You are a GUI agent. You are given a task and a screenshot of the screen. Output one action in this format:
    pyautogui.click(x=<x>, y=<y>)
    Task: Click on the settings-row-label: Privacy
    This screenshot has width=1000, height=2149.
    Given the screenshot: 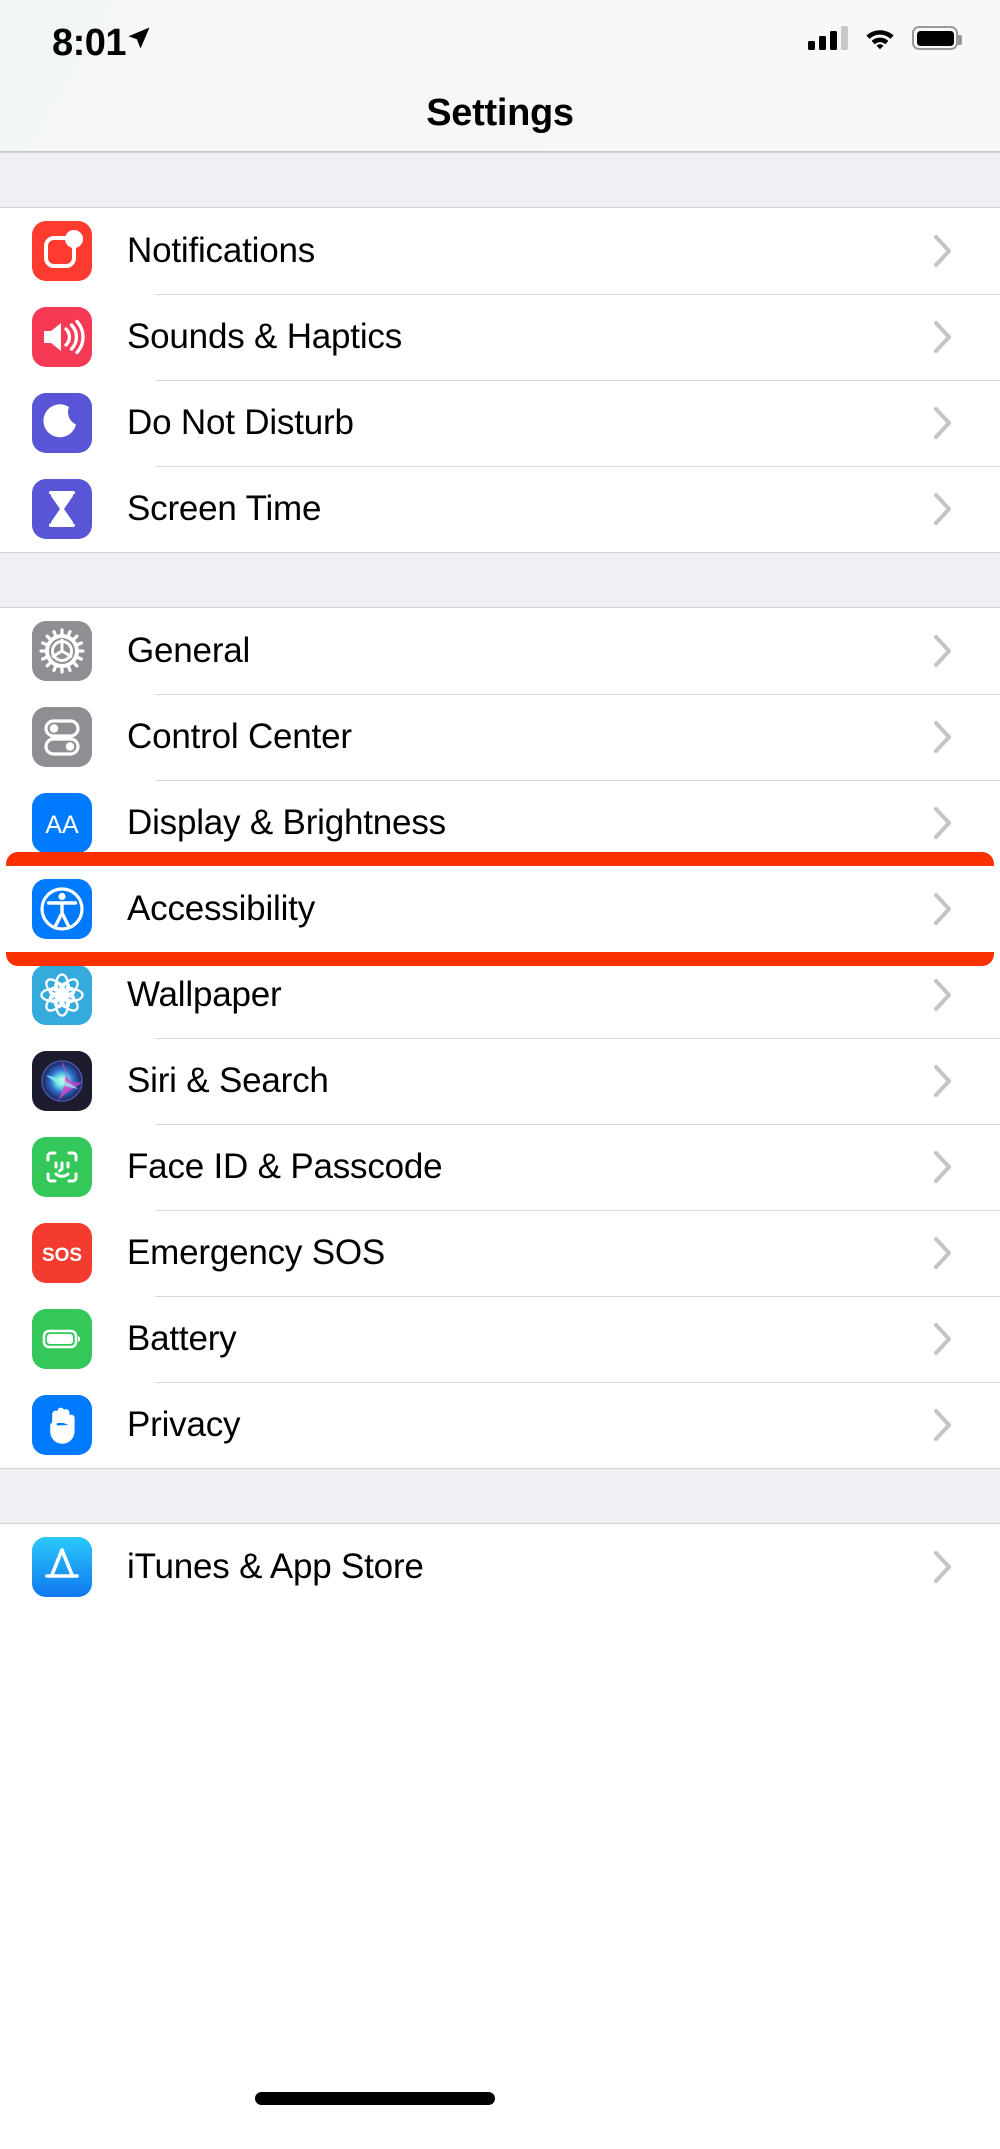 What is the action you would take?
    pyautogui.click(x=184, y=1424)
    